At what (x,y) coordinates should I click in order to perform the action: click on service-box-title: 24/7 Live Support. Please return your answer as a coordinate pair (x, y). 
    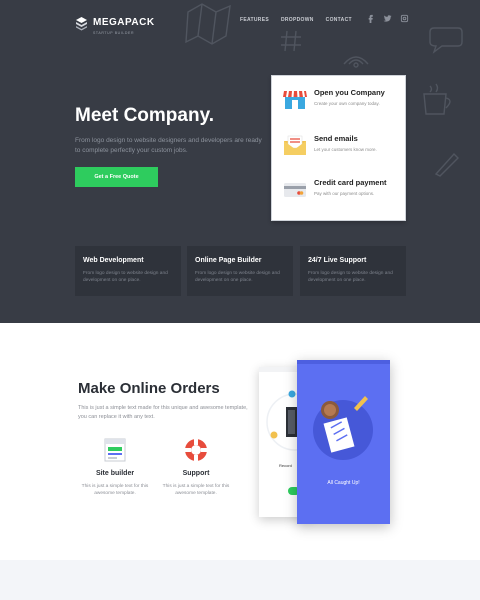
    Looking at the image, I should click on (337, 260).